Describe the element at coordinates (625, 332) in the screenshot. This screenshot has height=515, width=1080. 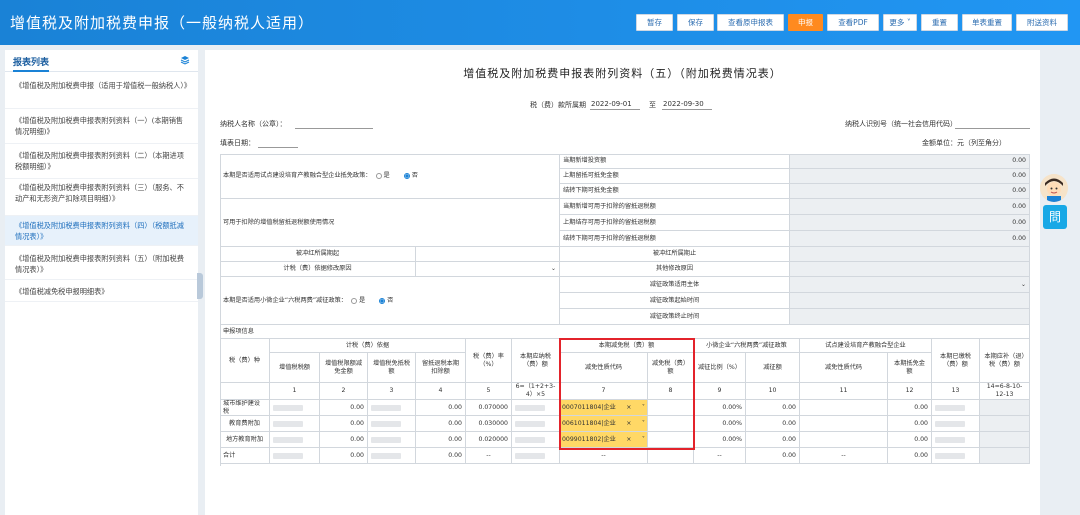
I see `section-label: 申报项信息` at that location.